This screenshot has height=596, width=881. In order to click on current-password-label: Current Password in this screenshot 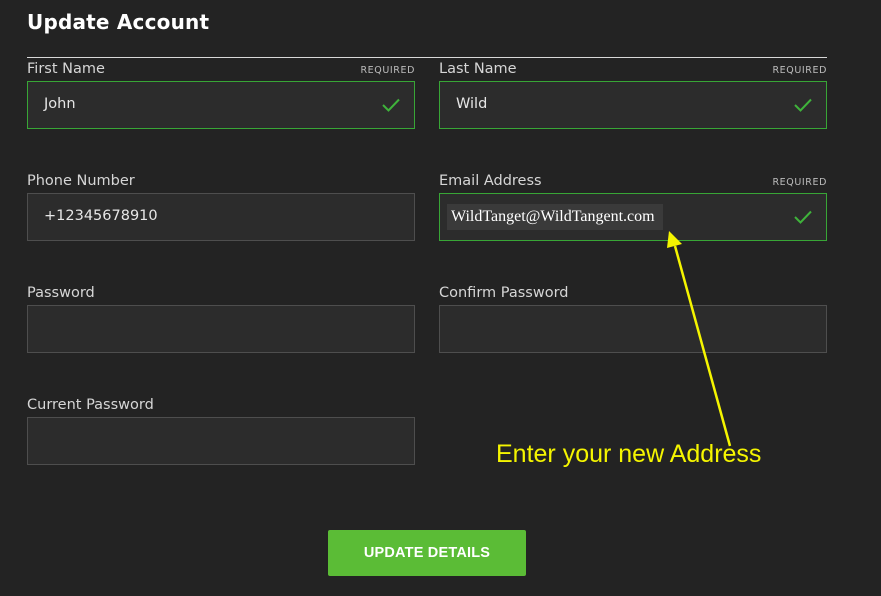, I will do `click(90, 405)`.